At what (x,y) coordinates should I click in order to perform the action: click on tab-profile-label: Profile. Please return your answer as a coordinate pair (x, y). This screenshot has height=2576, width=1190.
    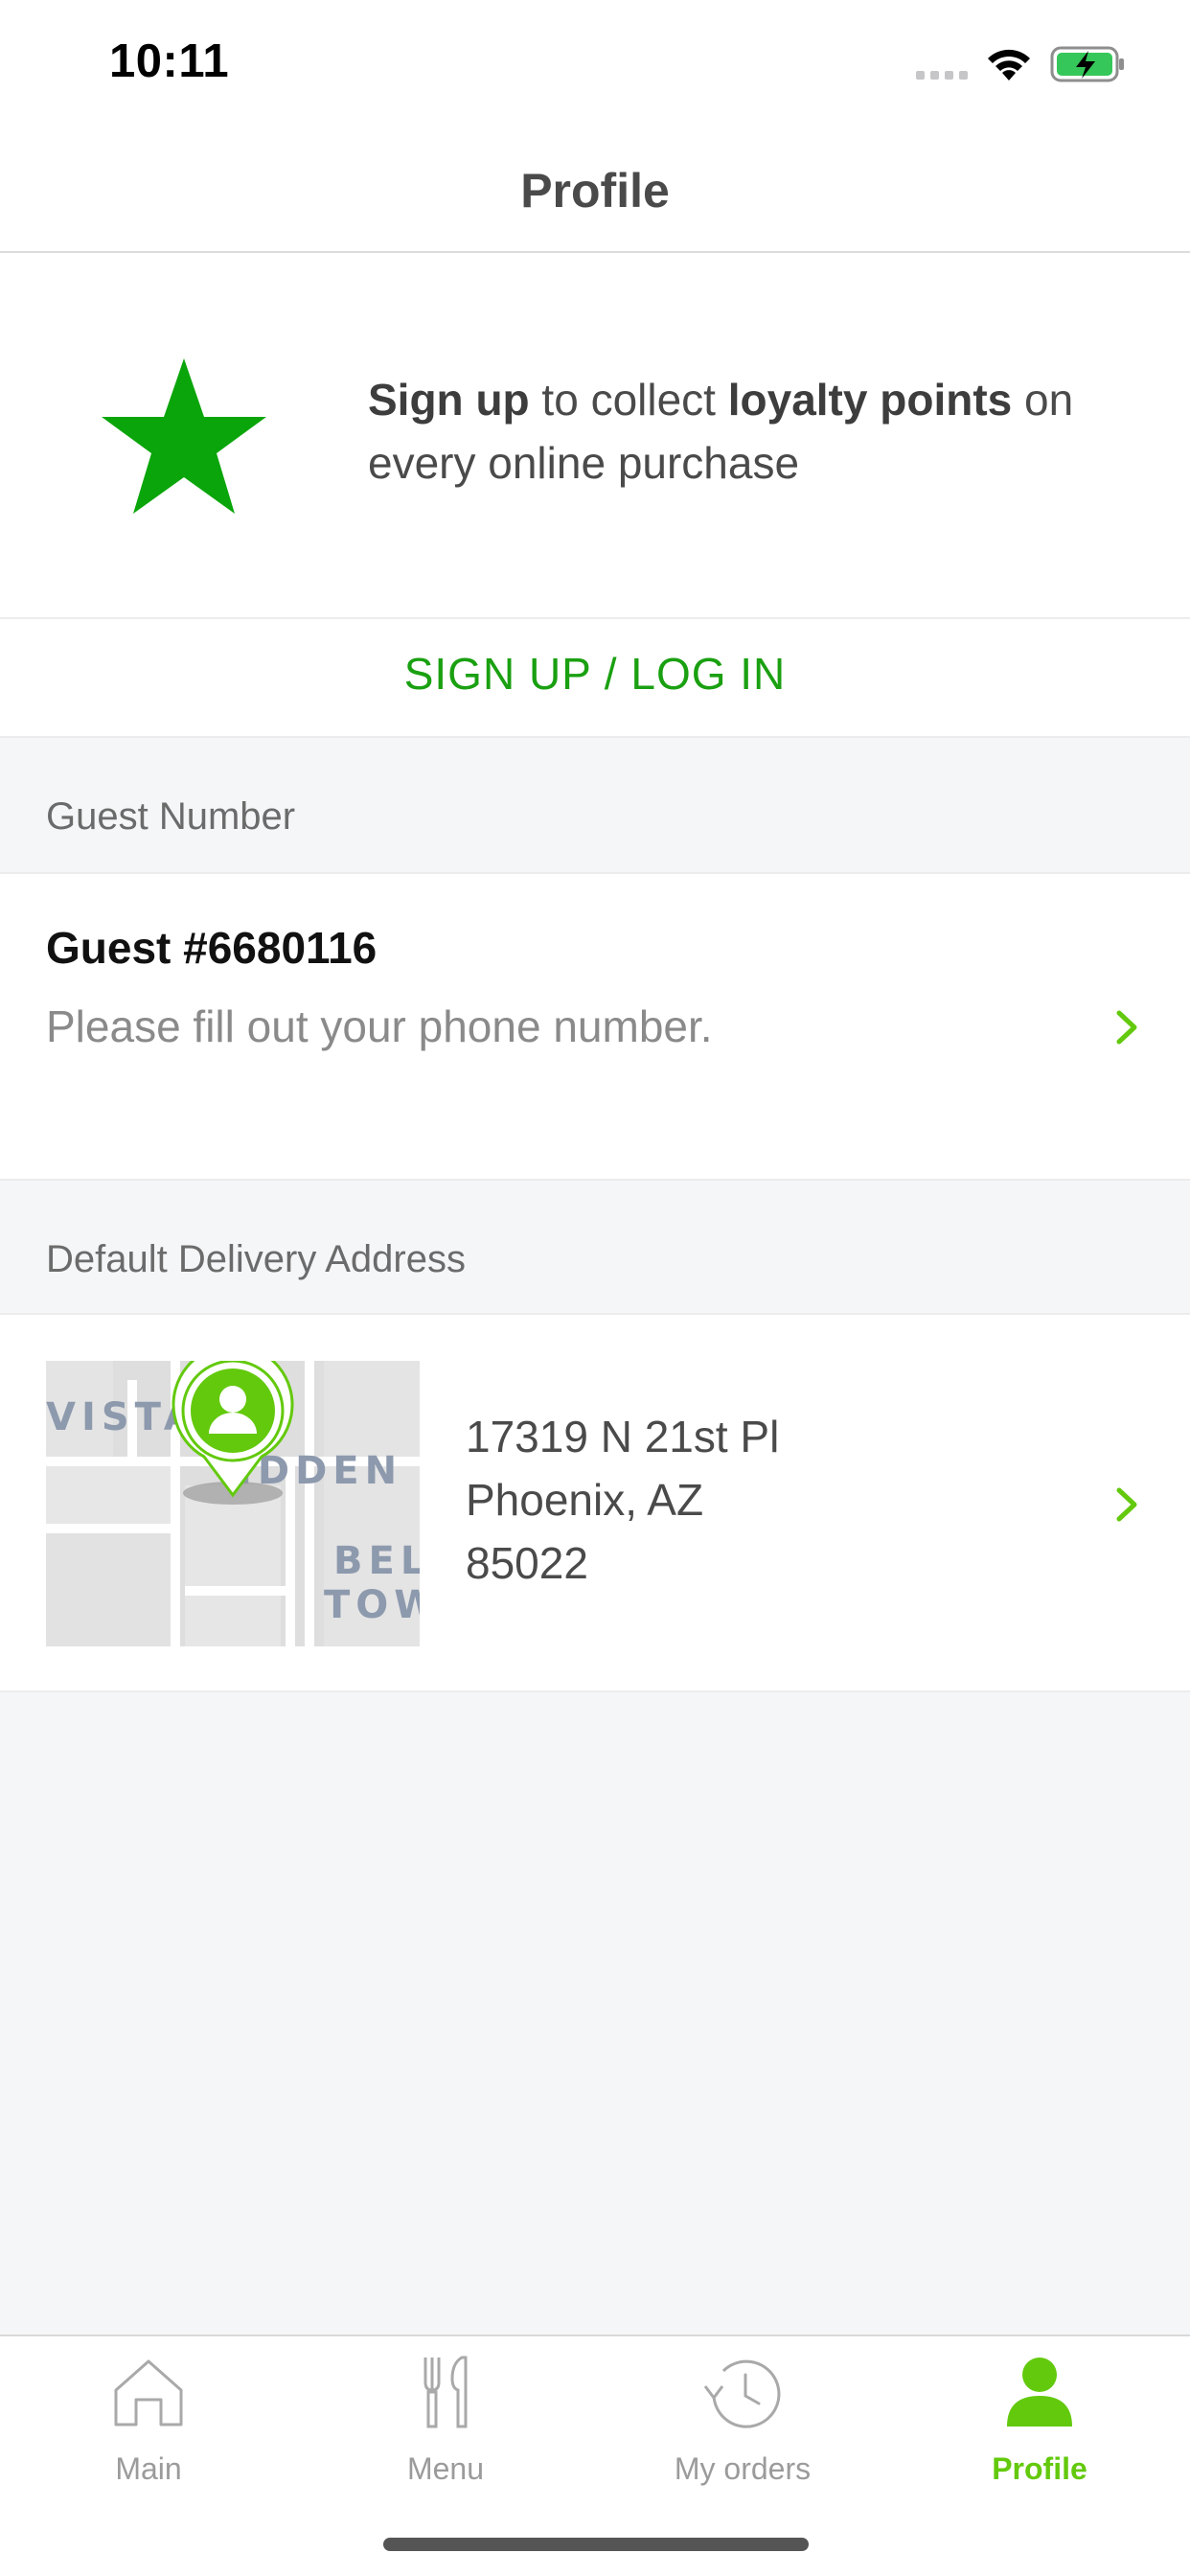
    Looking at the image, I should click on (1039, 2468).